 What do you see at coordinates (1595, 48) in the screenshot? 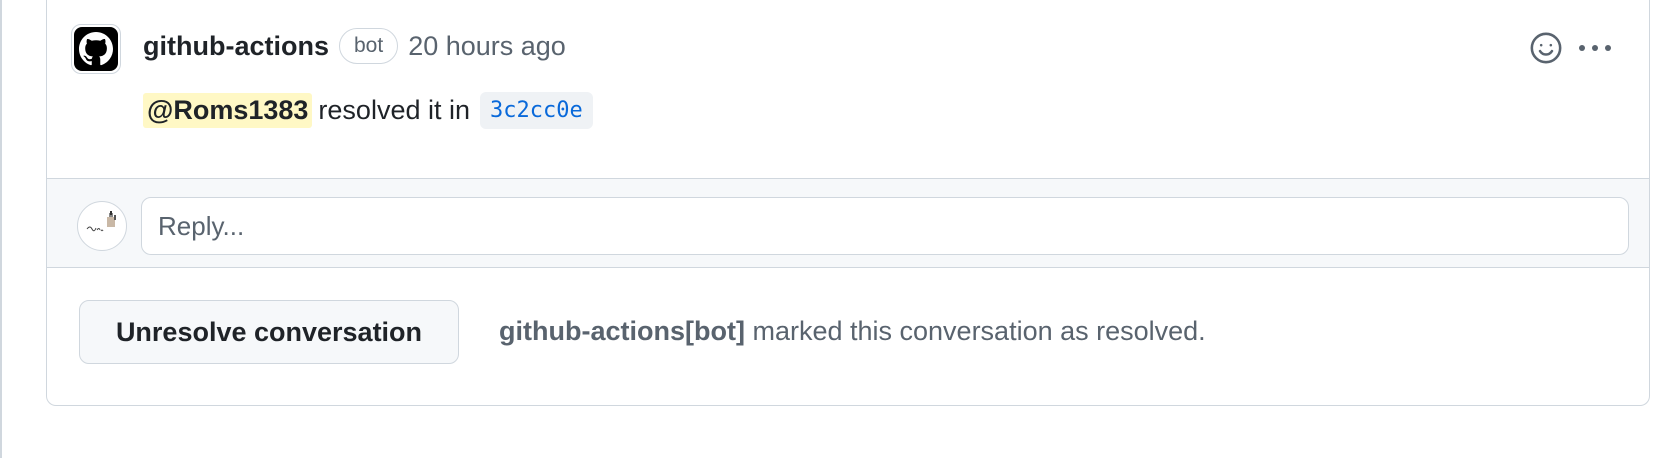
I see `kebab-horizontal-icon` at bounding box center [1595, 48].